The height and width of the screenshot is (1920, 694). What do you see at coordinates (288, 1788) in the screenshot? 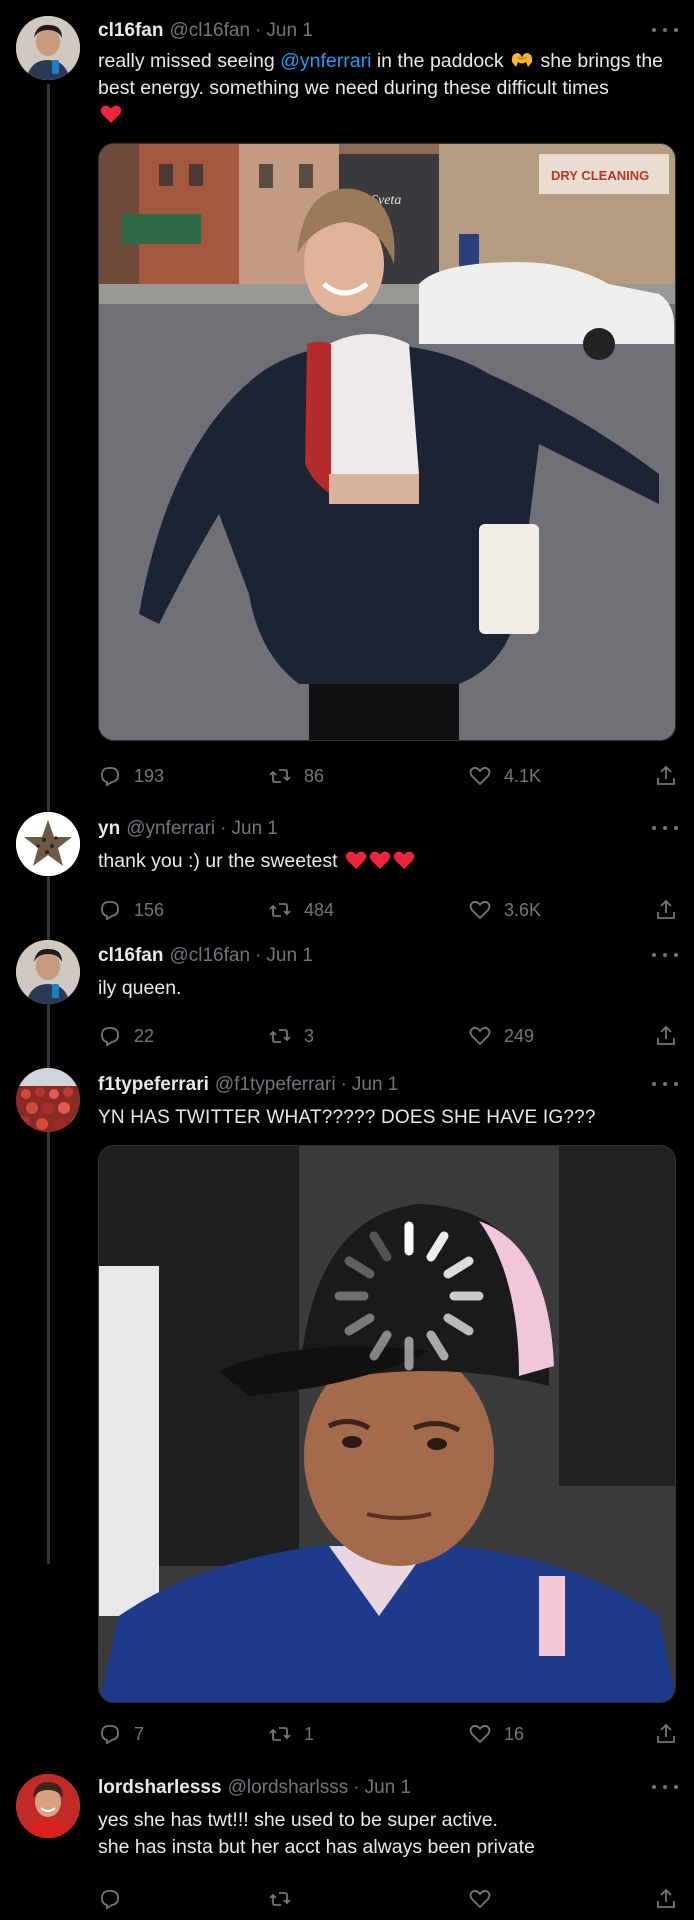
I see `user-handle: @lordsharlsss` at bounding box center [288, 1788].